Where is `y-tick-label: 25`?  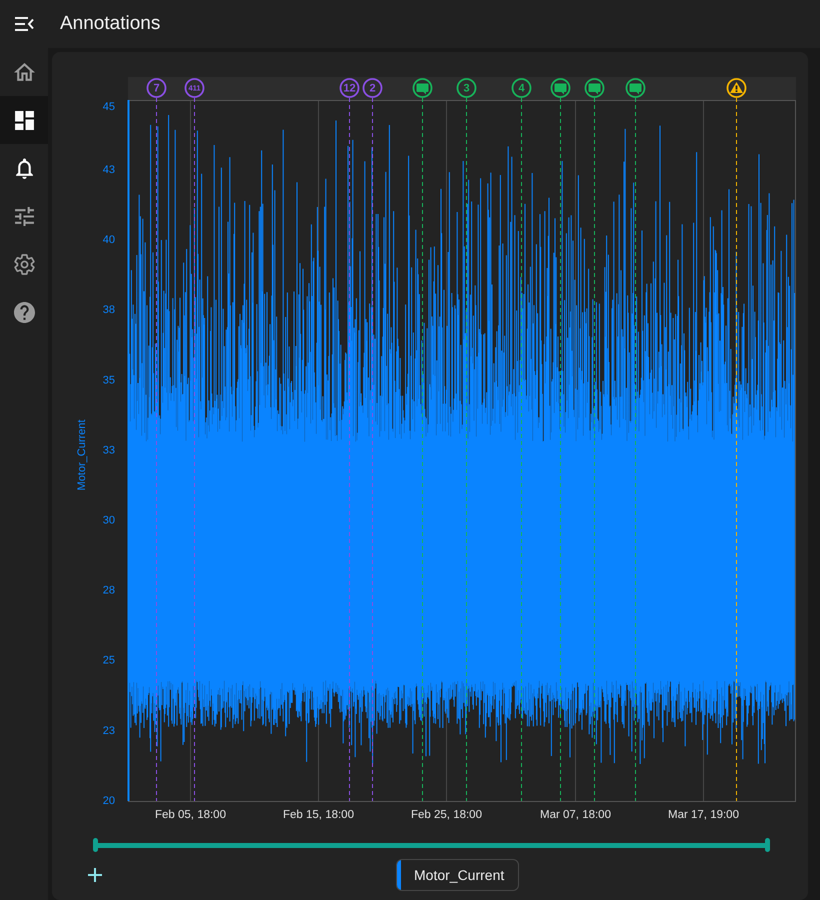
y-tick-label: 25 is located at coordinates (108, 660).